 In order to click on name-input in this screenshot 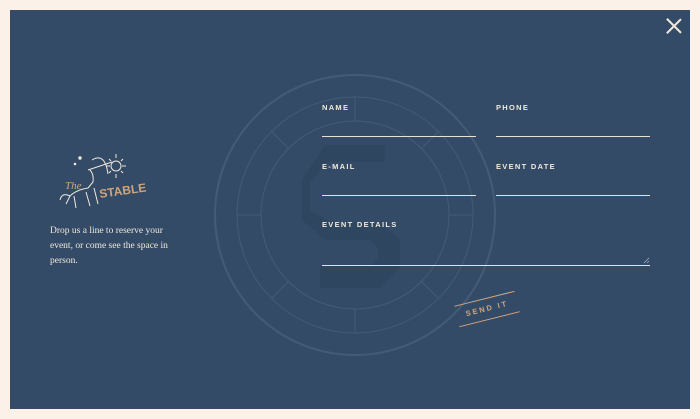, I will do `click(399, 125)`.